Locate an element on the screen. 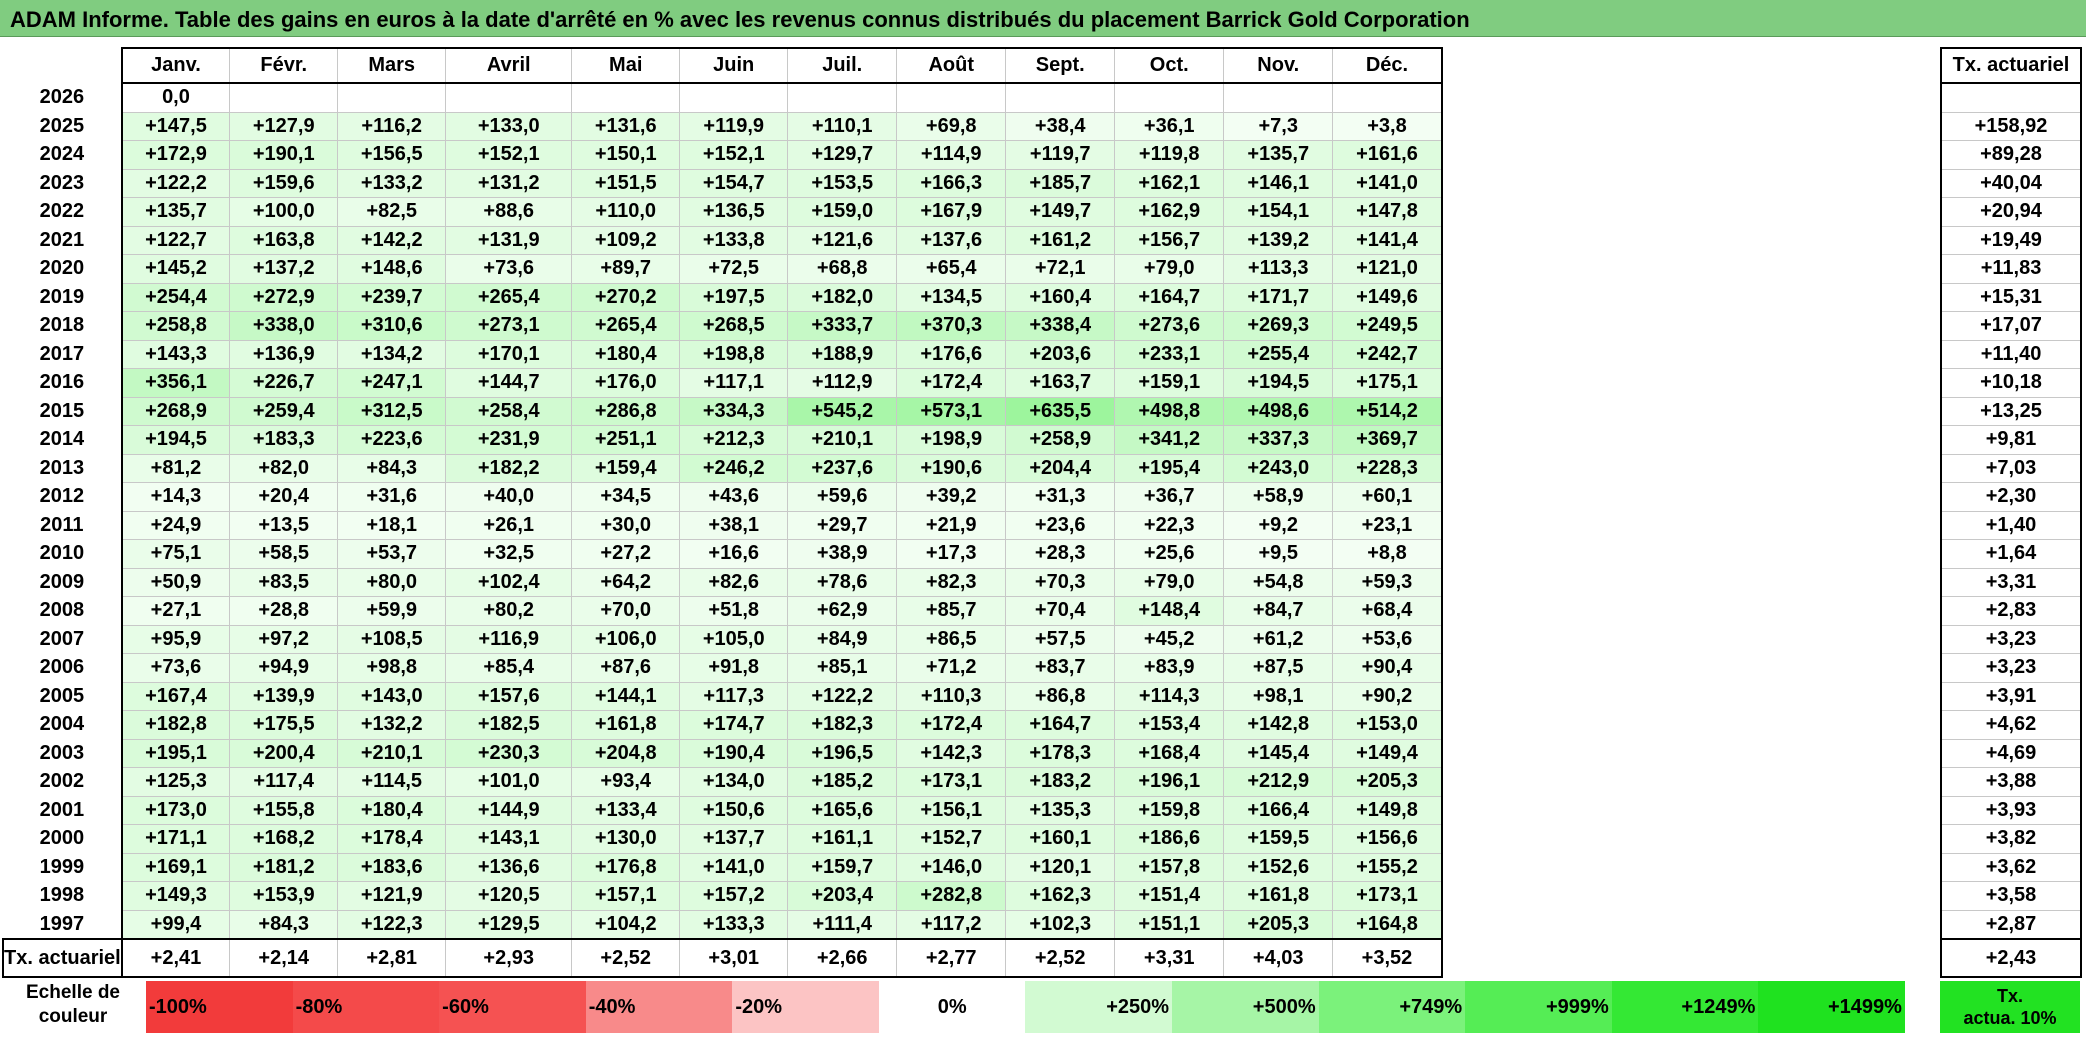 Image resolution: width=2086 pixels, height=1037 pixels. gain-cell: +161,6 is located at coordinates (1387, 155).